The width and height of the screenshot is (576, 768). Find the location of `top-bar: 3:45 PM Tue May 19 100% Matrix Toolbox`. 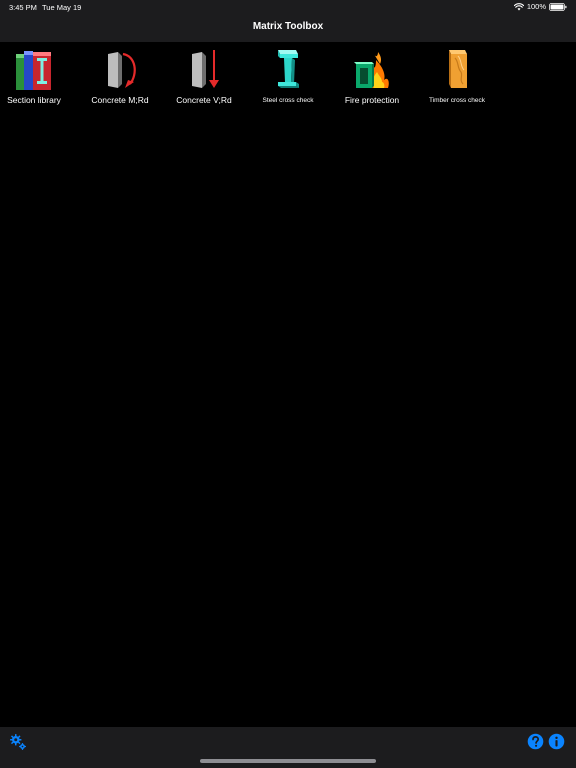

top-bar: 3:45 PM Tue May 19 100% Matrix Toolbox is located at coordinates (288, 21).